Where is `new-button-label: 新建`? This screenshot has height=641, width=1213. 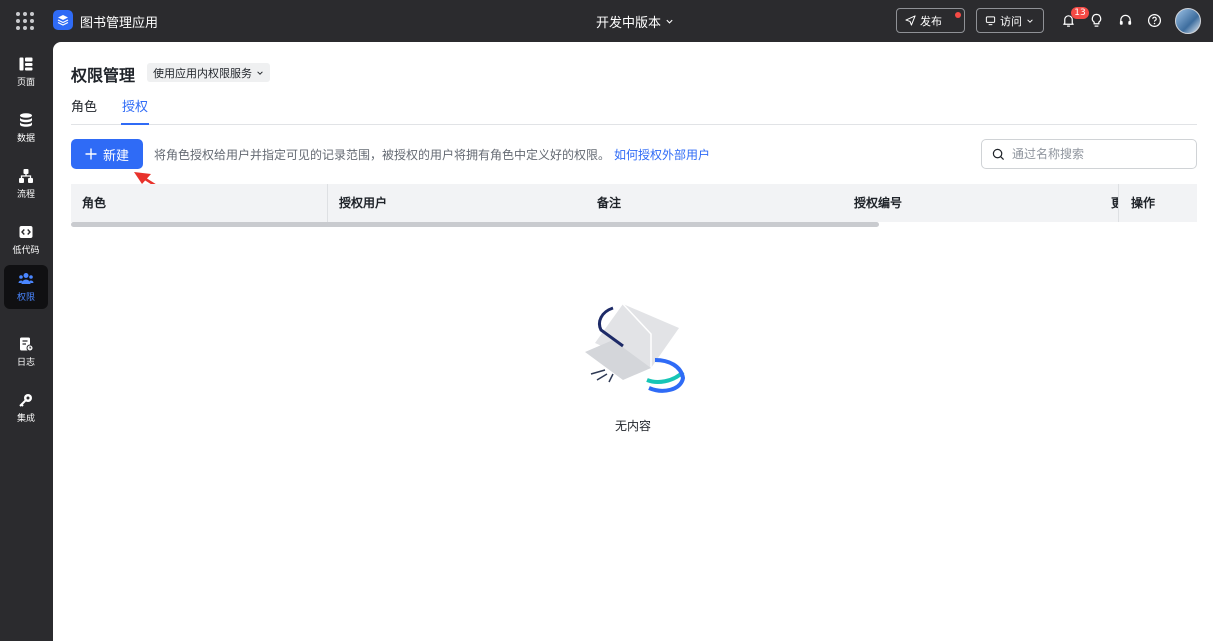
new-button-label: 新建 is located at coordinates (115, 156).